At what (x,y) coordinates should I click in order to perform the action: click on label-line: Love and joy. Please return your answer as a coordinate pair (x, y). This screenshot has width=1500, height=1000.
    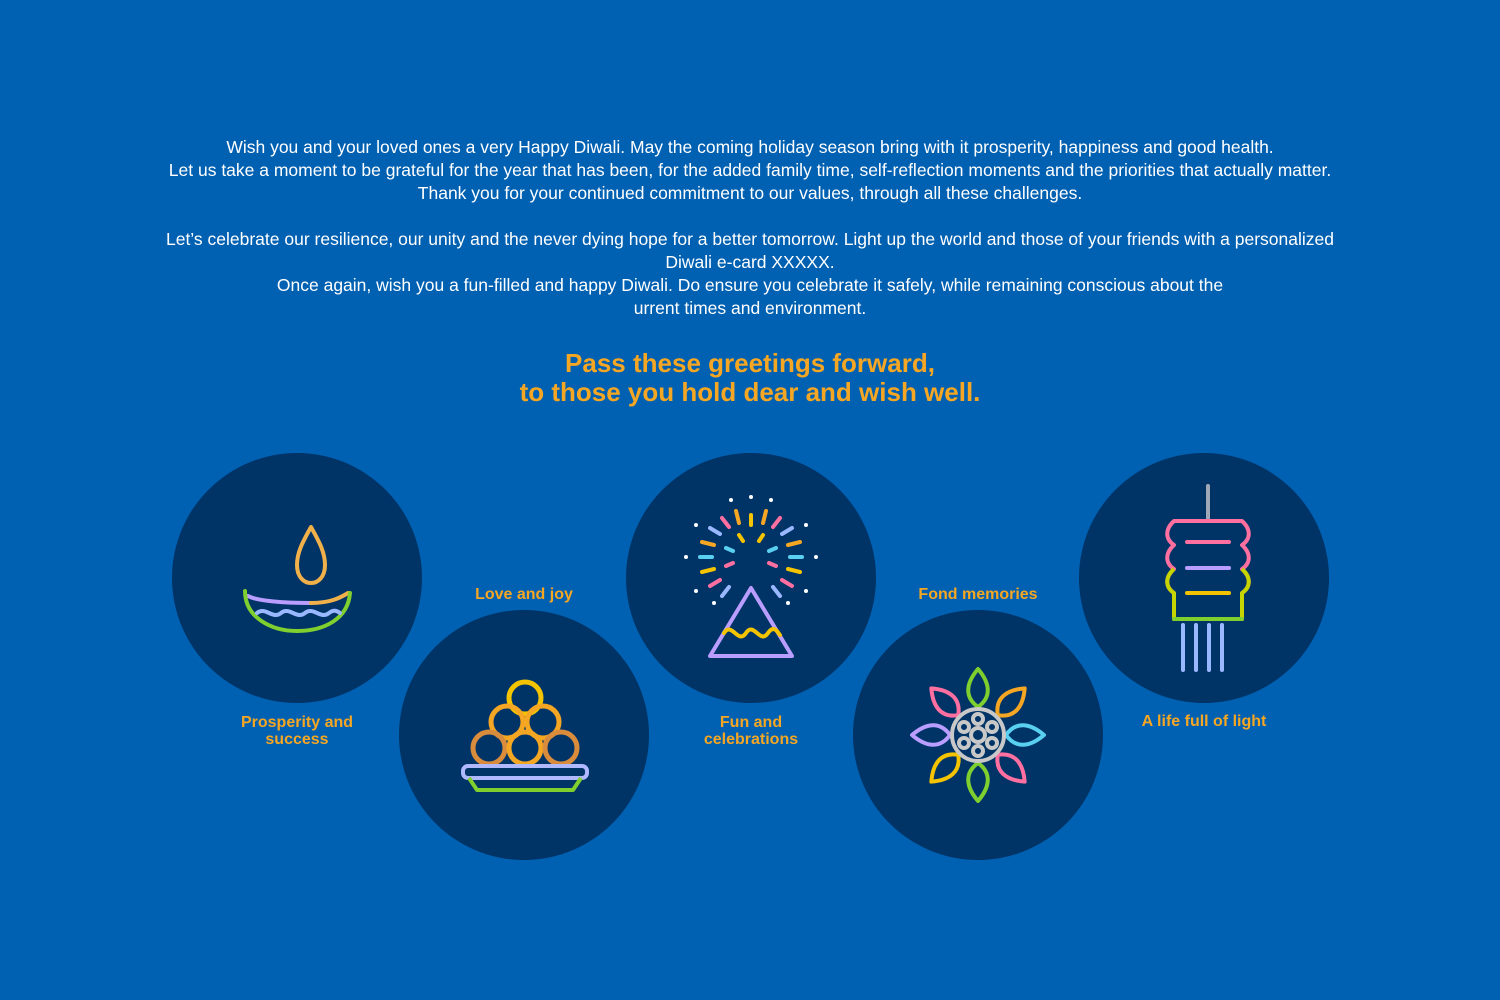
    Looking at the image, I should click on (524, 594).